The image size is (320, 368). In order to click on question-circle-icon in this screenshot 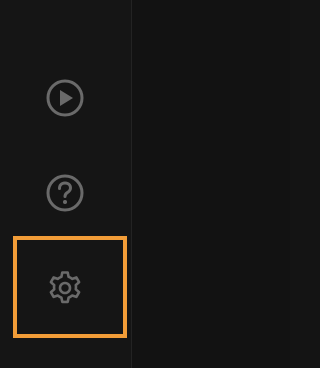, I will do `click(65, 193)`.